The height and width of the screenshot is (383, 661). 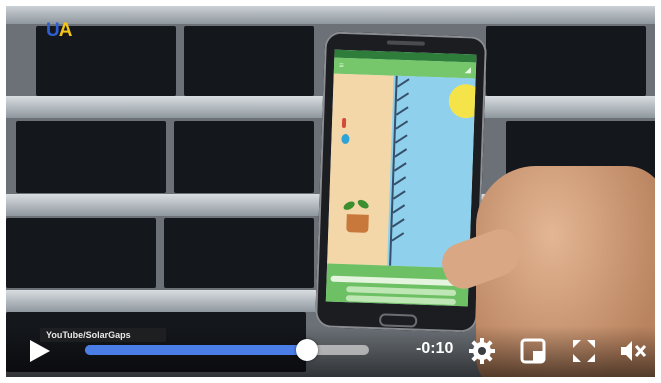 I want to click on panel-frame, so click(x=330, y=15).